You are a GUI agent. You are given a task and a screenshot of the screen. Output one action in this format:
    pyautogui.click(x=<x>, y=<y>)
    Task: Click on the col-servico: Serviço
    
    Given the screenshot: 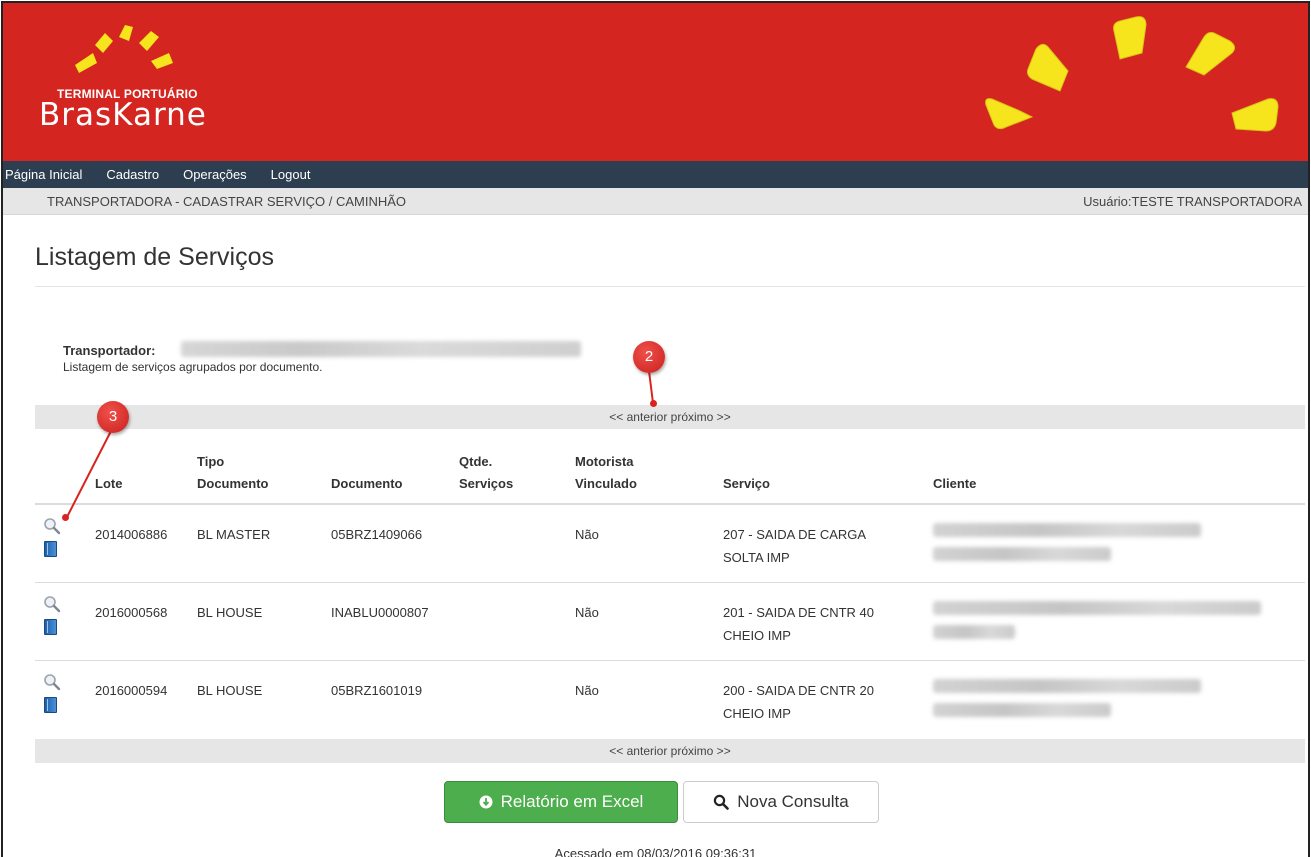 What is the action you would take?
    pyautogui.click(x=746, y=484)
    